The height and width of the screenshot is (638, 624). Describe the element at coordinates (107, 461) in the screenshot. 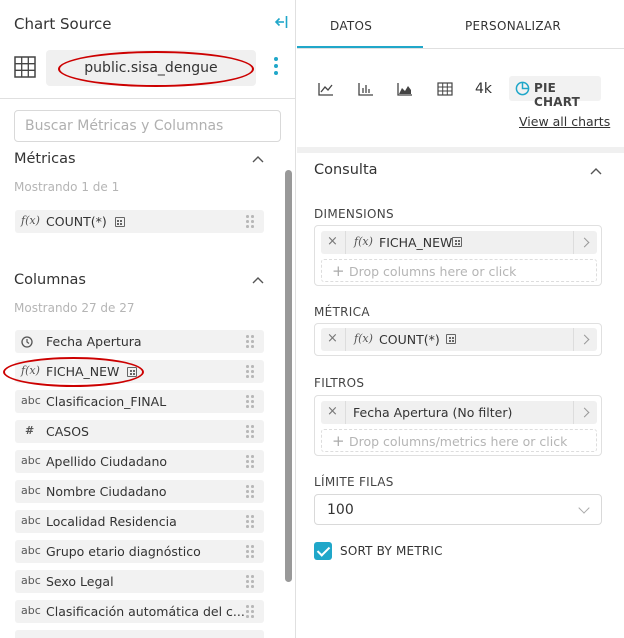

I see `item-name: Apellido Ciudadano` at that location.